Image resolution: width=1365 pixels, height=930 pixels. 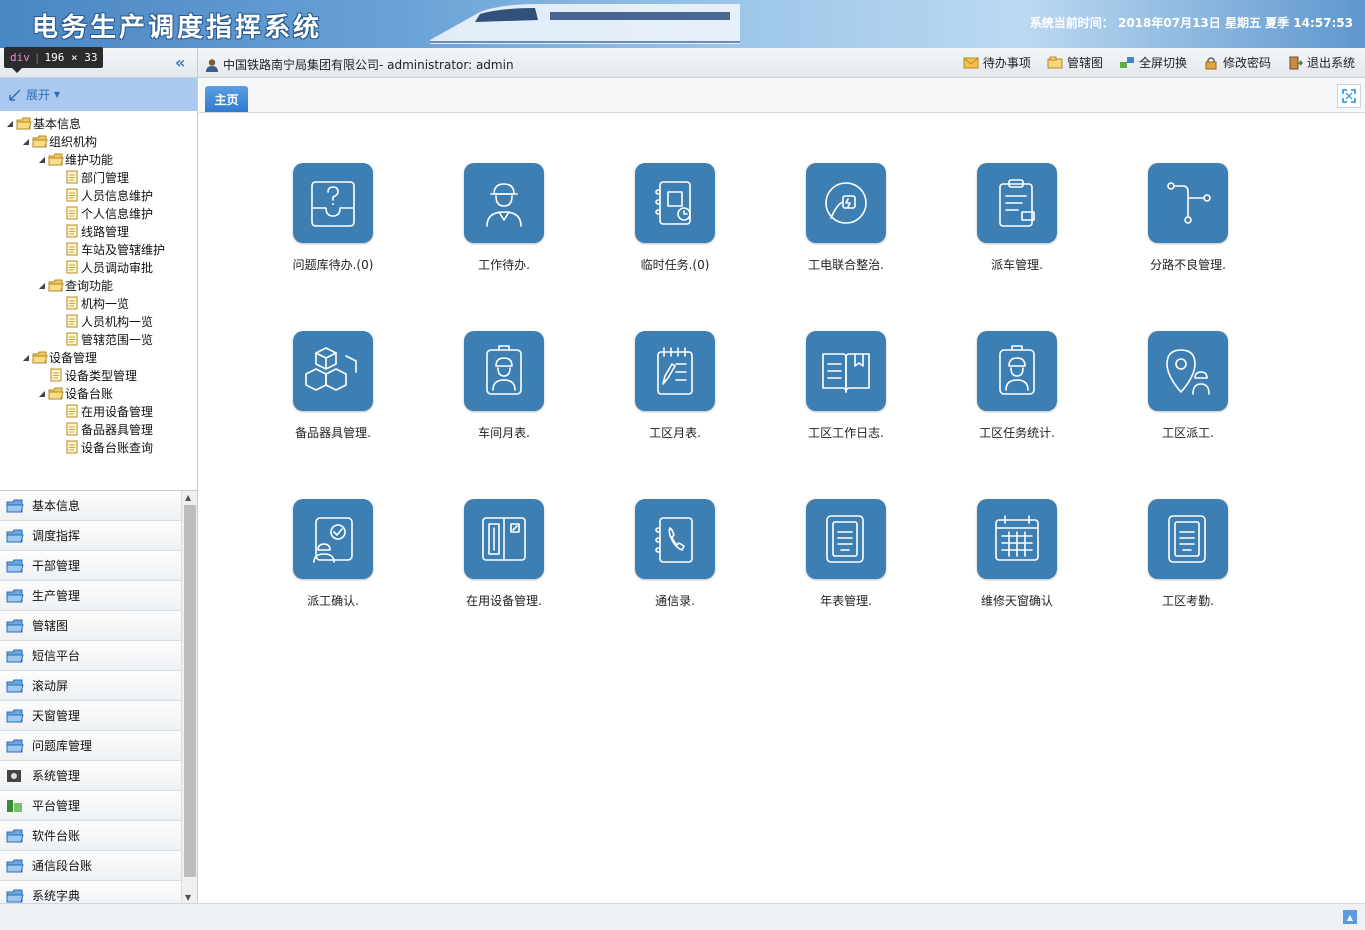 I want to click on tree-leaf: 人员调动审批, so click(x=100, y=267).